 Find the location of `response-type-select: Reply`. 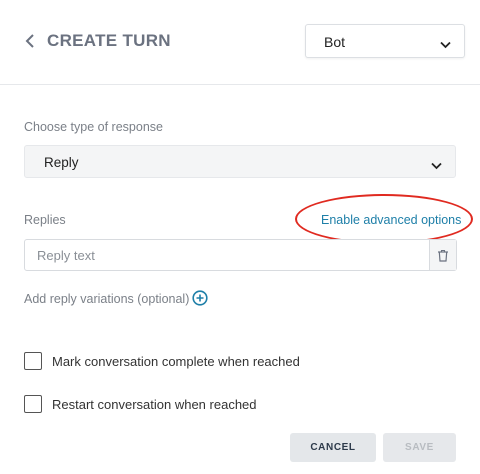

response-type-select: Reply is located at coordinates (240, 161).